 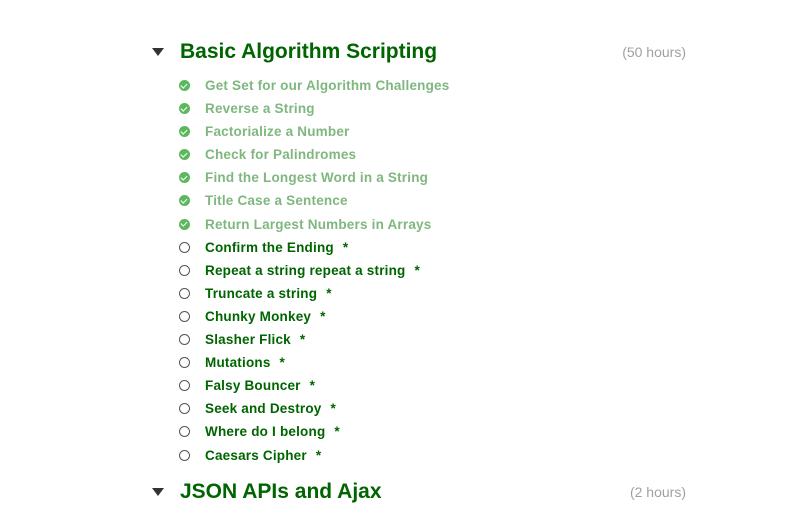 What do you see at coordinates (269, 247) in the screenshot?
I see `challenge-label-text: Confirm the Ending` at bounding box center [269, 247].